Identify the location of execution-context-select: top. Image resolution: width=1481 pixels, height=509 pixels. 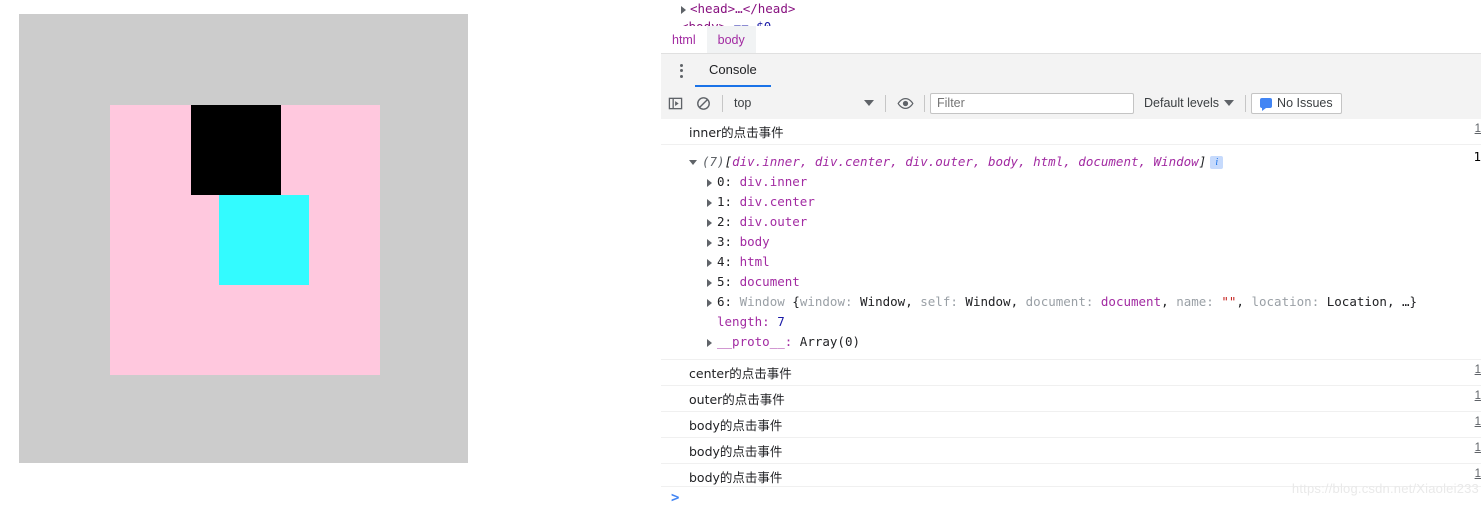
(804, 103).